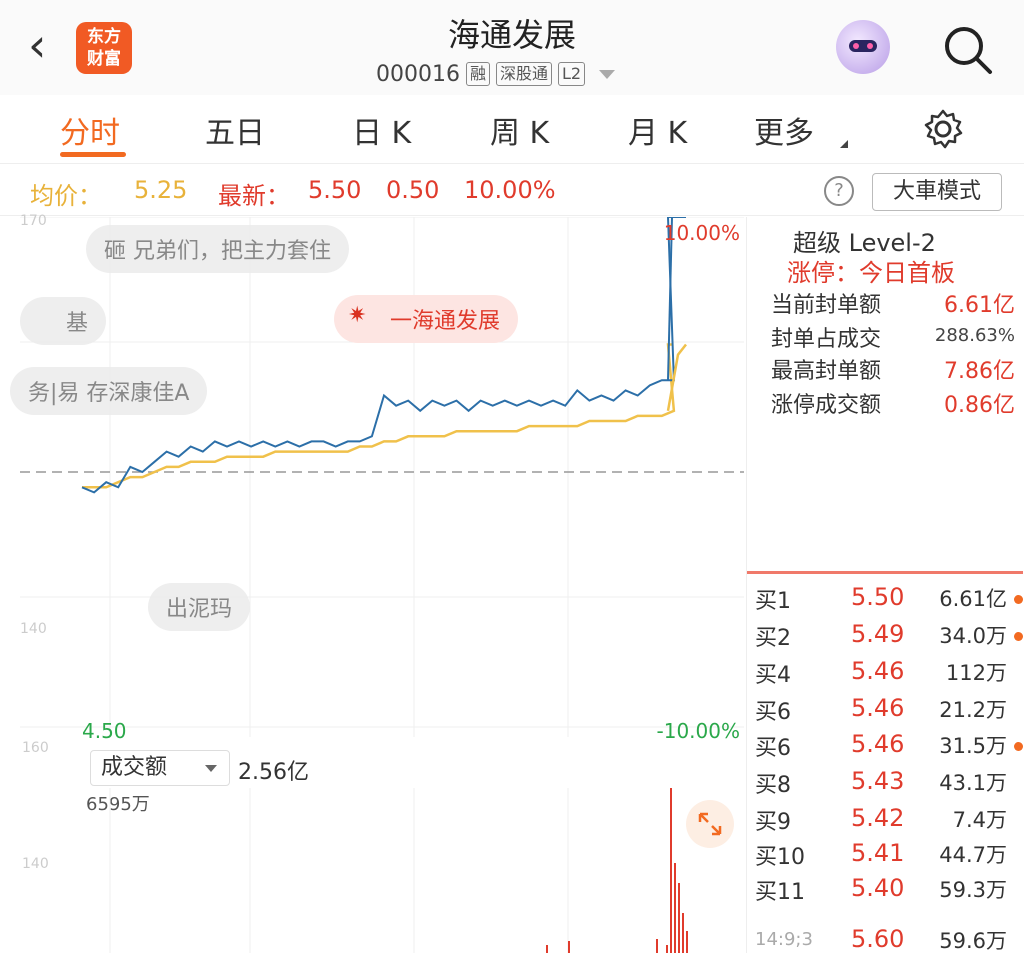 The image size is (1024, 953). I want to click on danmaku-comment-hot: ✷ 一海通发展, so click(426, 319).